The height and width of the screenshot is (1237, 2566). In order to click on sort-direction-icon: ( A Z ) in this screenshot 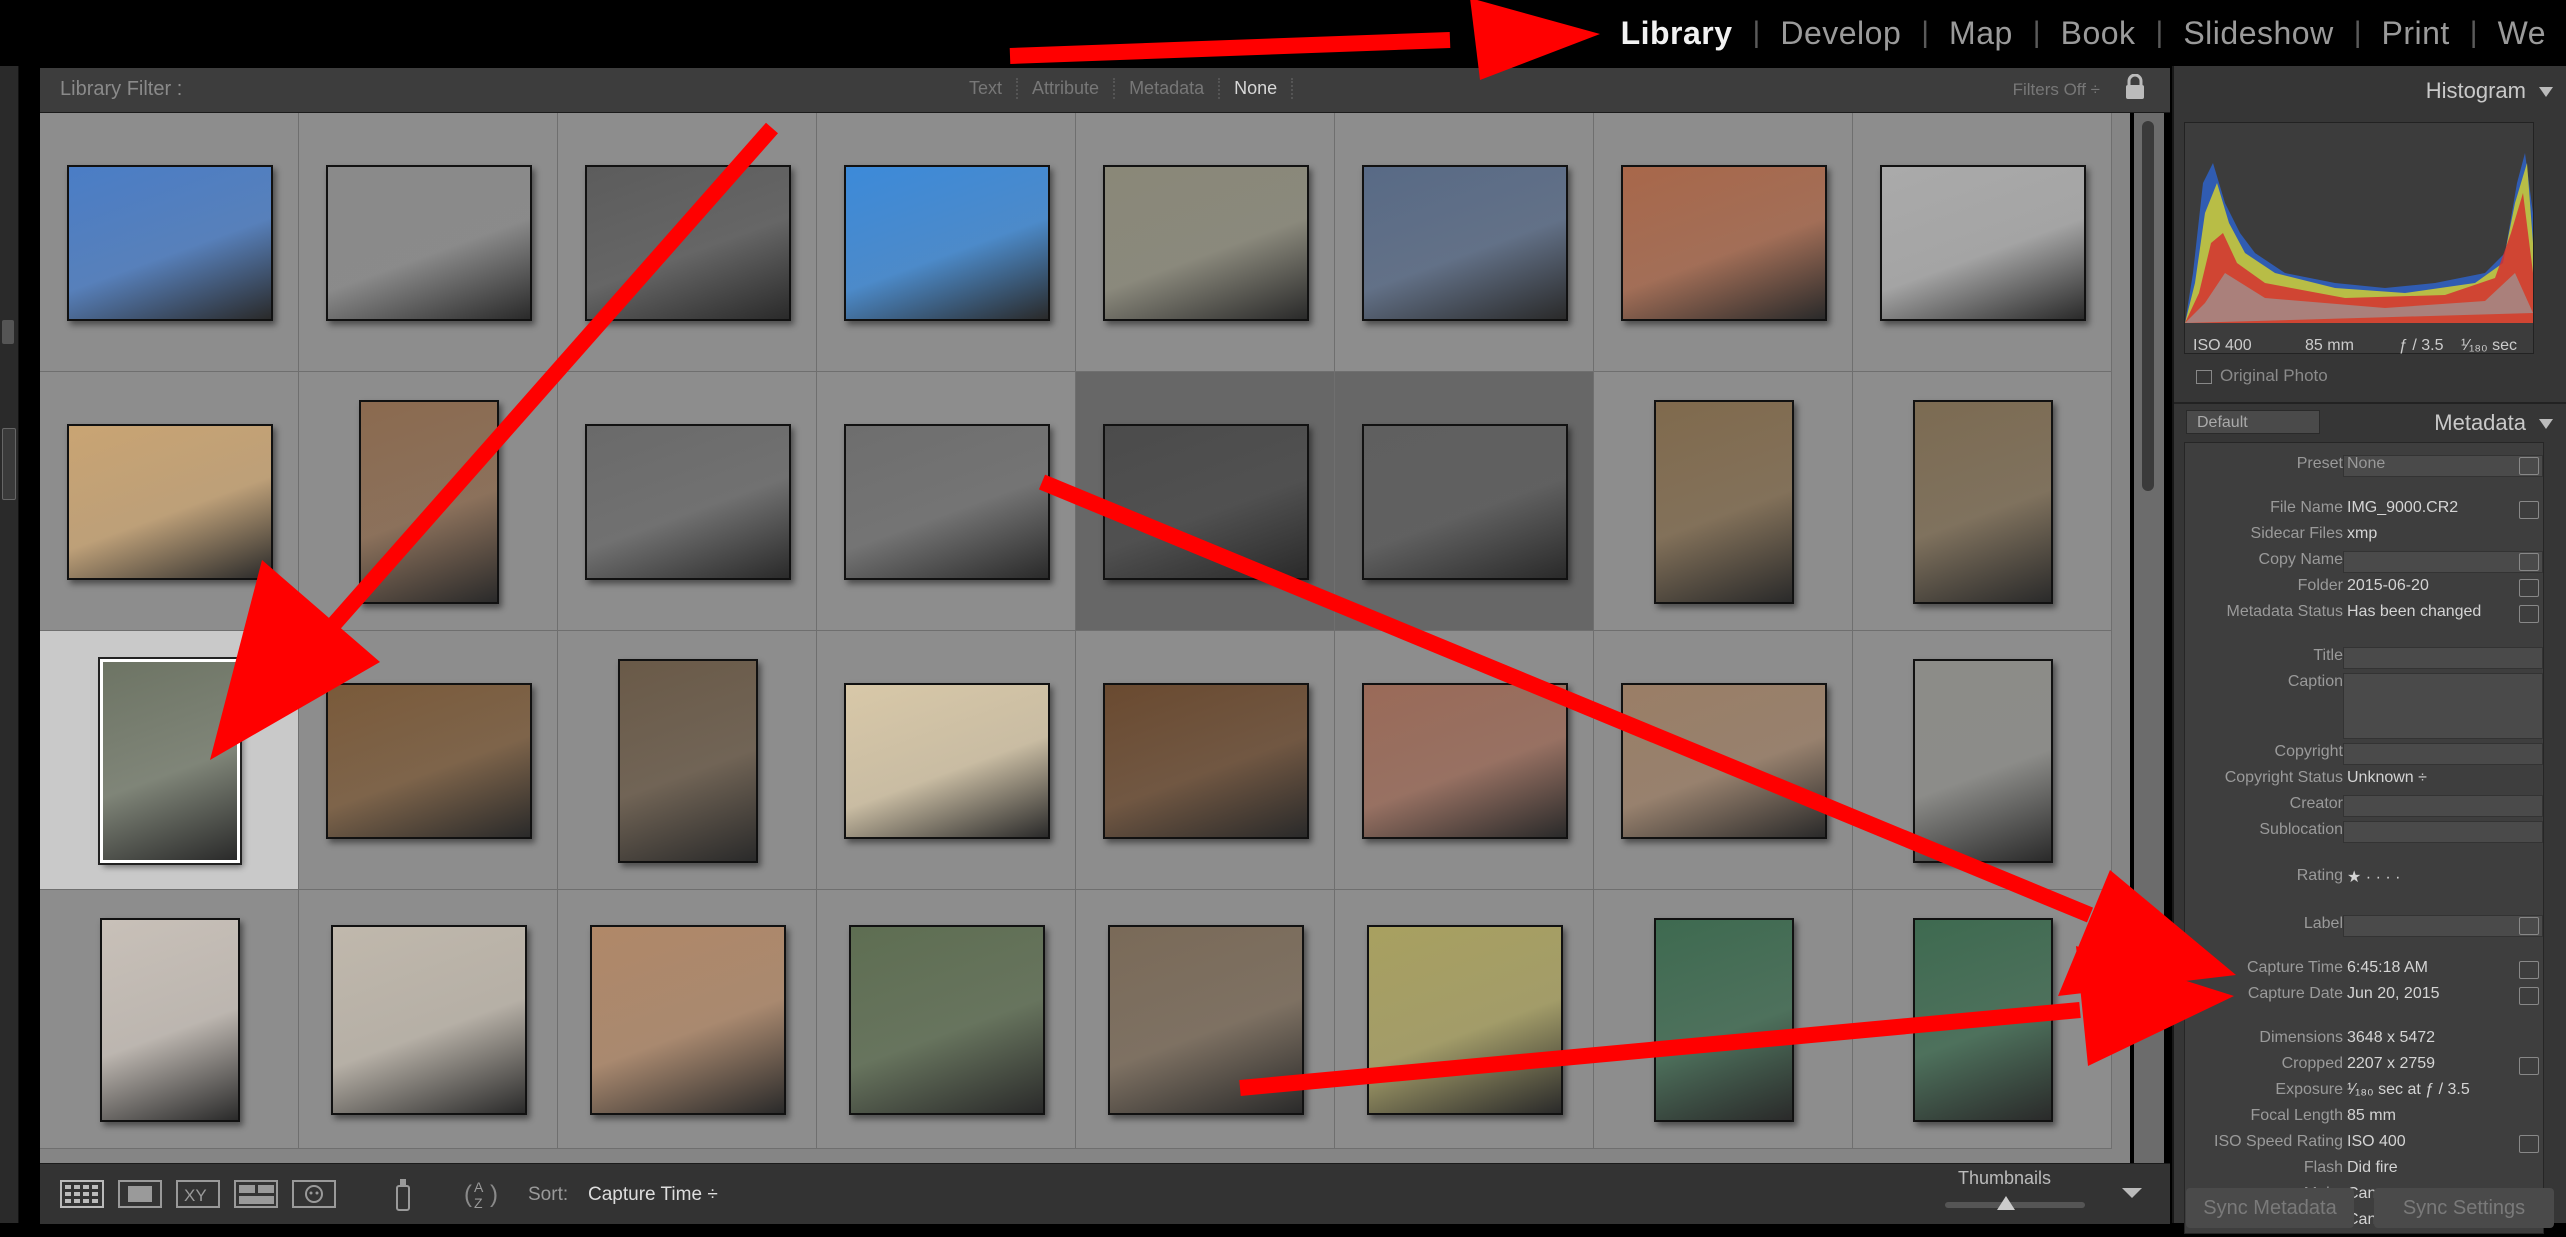, I will do `click(488, 1194)`.